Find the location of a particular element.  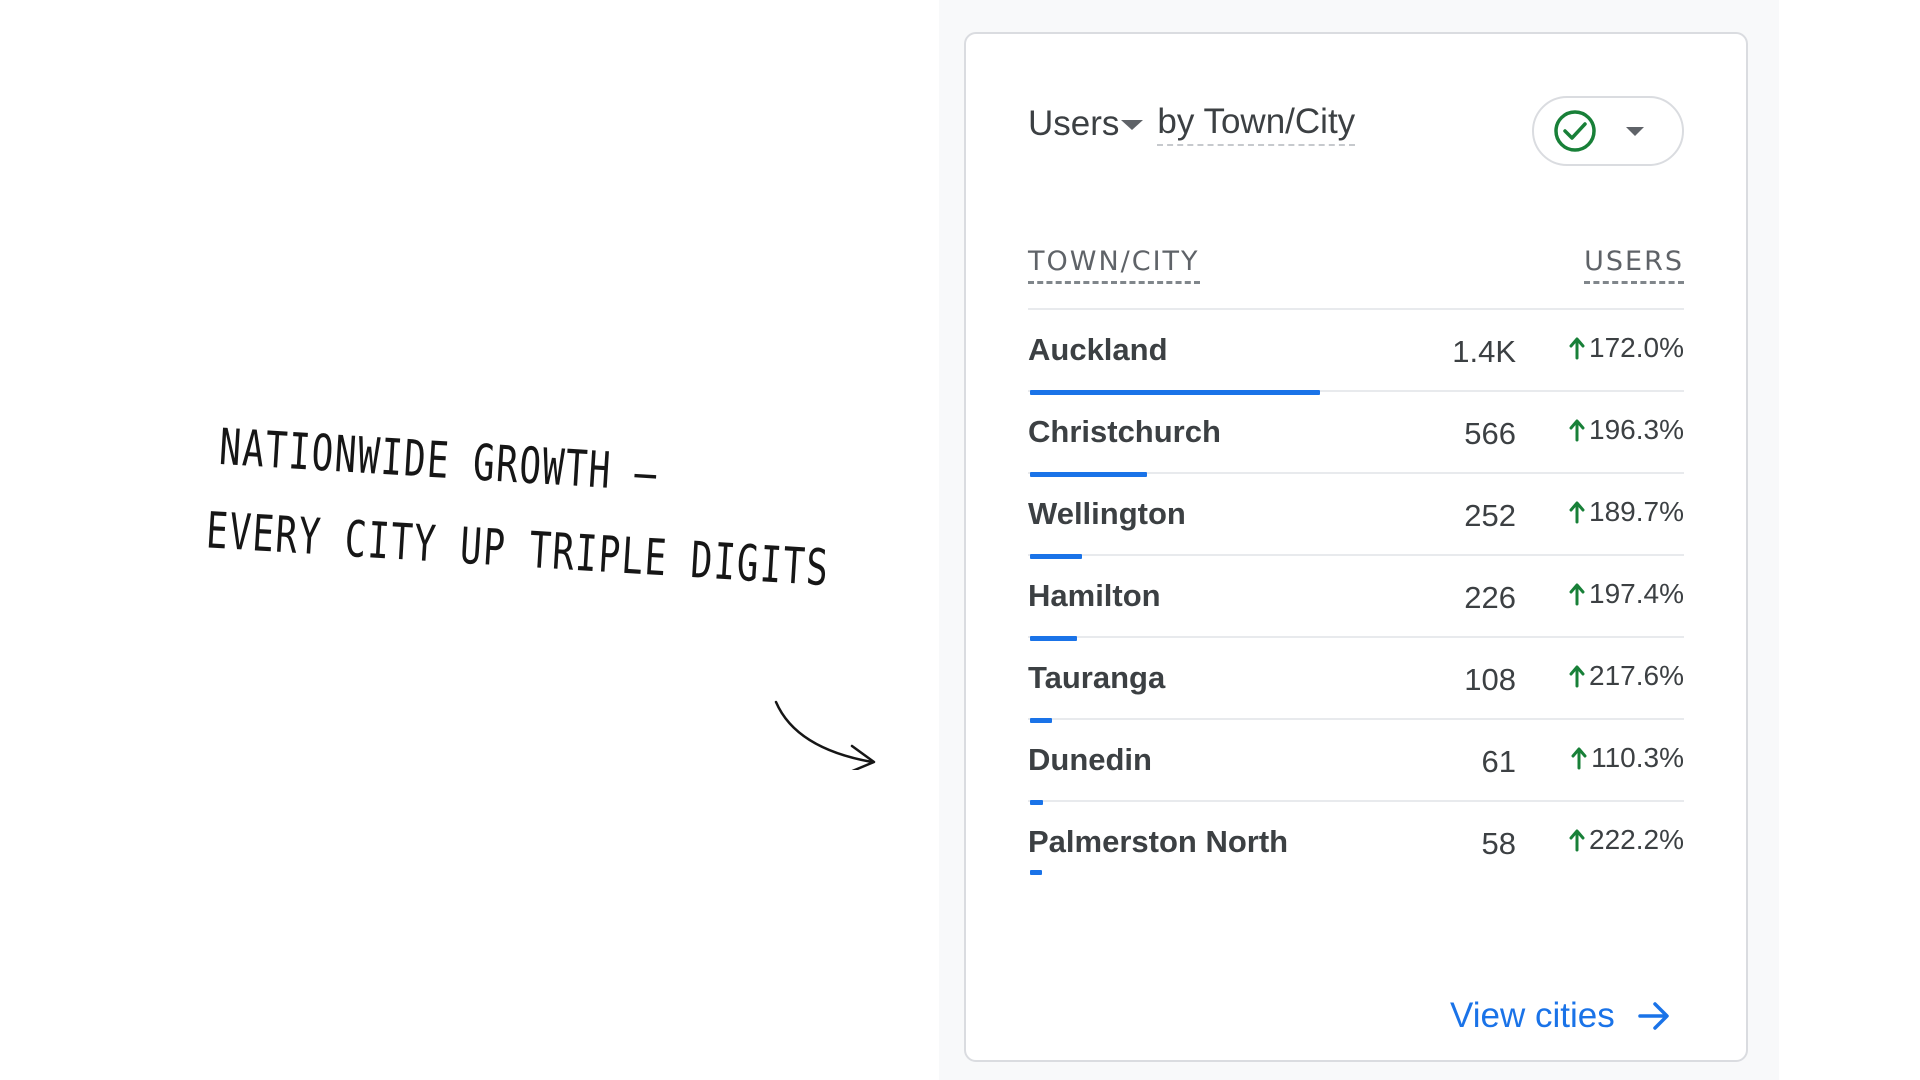

check-circle-icon is located at coordinates (1575, 131).